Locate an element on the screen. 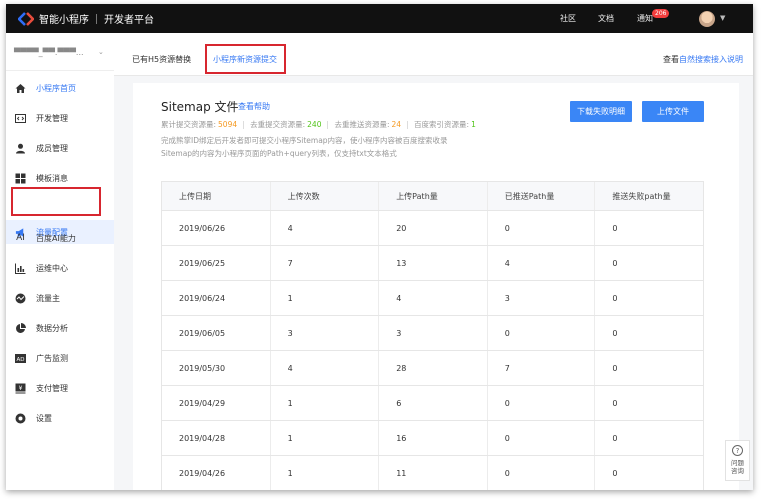 This screenshot has width=764, height=499. table-cell: 2019/04/28 is located at coordinates (216, 438).